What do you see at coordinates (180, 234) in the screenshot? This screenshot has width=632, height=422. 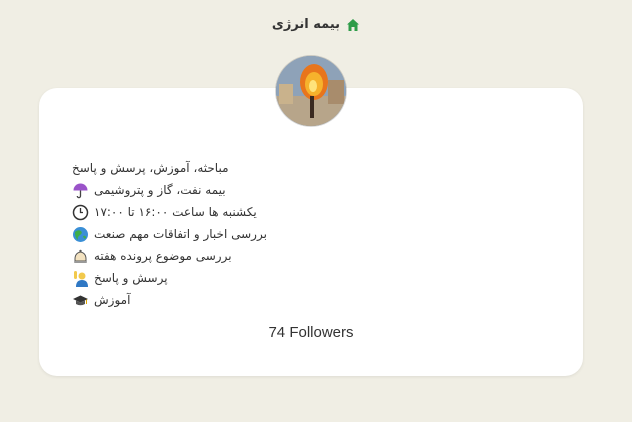 I see `description-text: بررسی اخبار و اتفاقات مهم صنعت` at bounding box center [180, 234].